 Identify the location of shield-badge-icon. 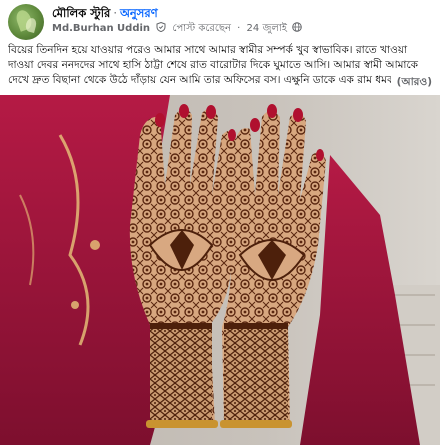
(161, 27).